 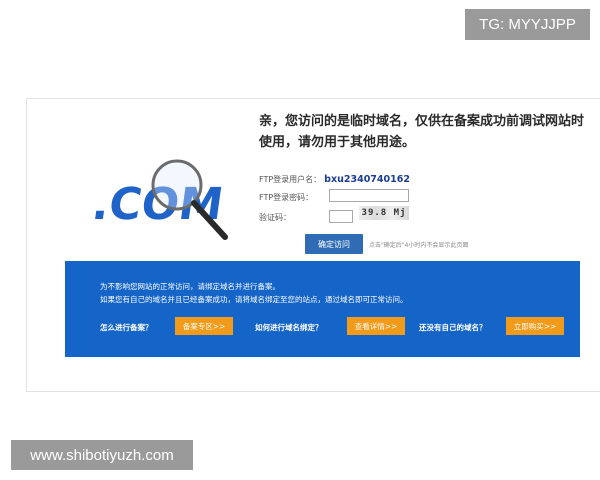 What do you see at coordinates (527, 24) in the screenshot?
I see `watermark-top: TG: MYYJJPP` at bounding box center [527, 24].